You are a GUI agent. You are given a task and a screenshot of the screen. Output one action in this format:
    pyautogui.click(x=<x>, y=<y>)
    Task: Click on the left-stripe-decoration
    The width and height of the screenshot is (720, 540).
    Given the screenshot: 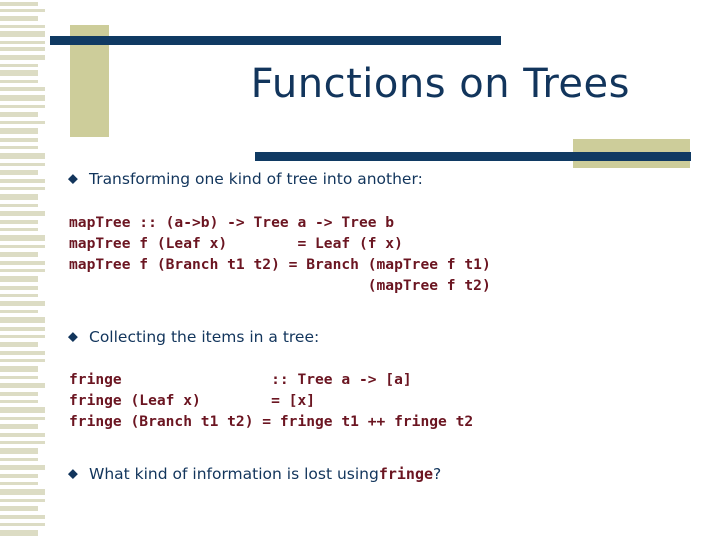 What is the action you would take?
    pyautogui.click(x=26, y=270)
    